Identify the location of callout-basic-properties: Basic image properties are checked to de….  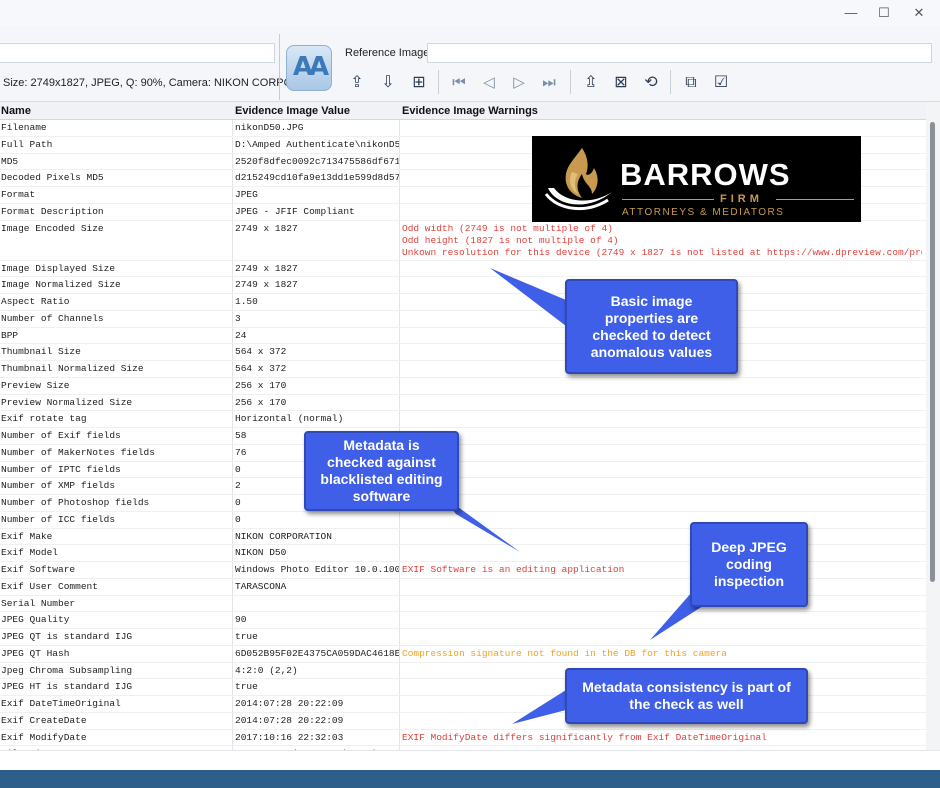
(651, 326).